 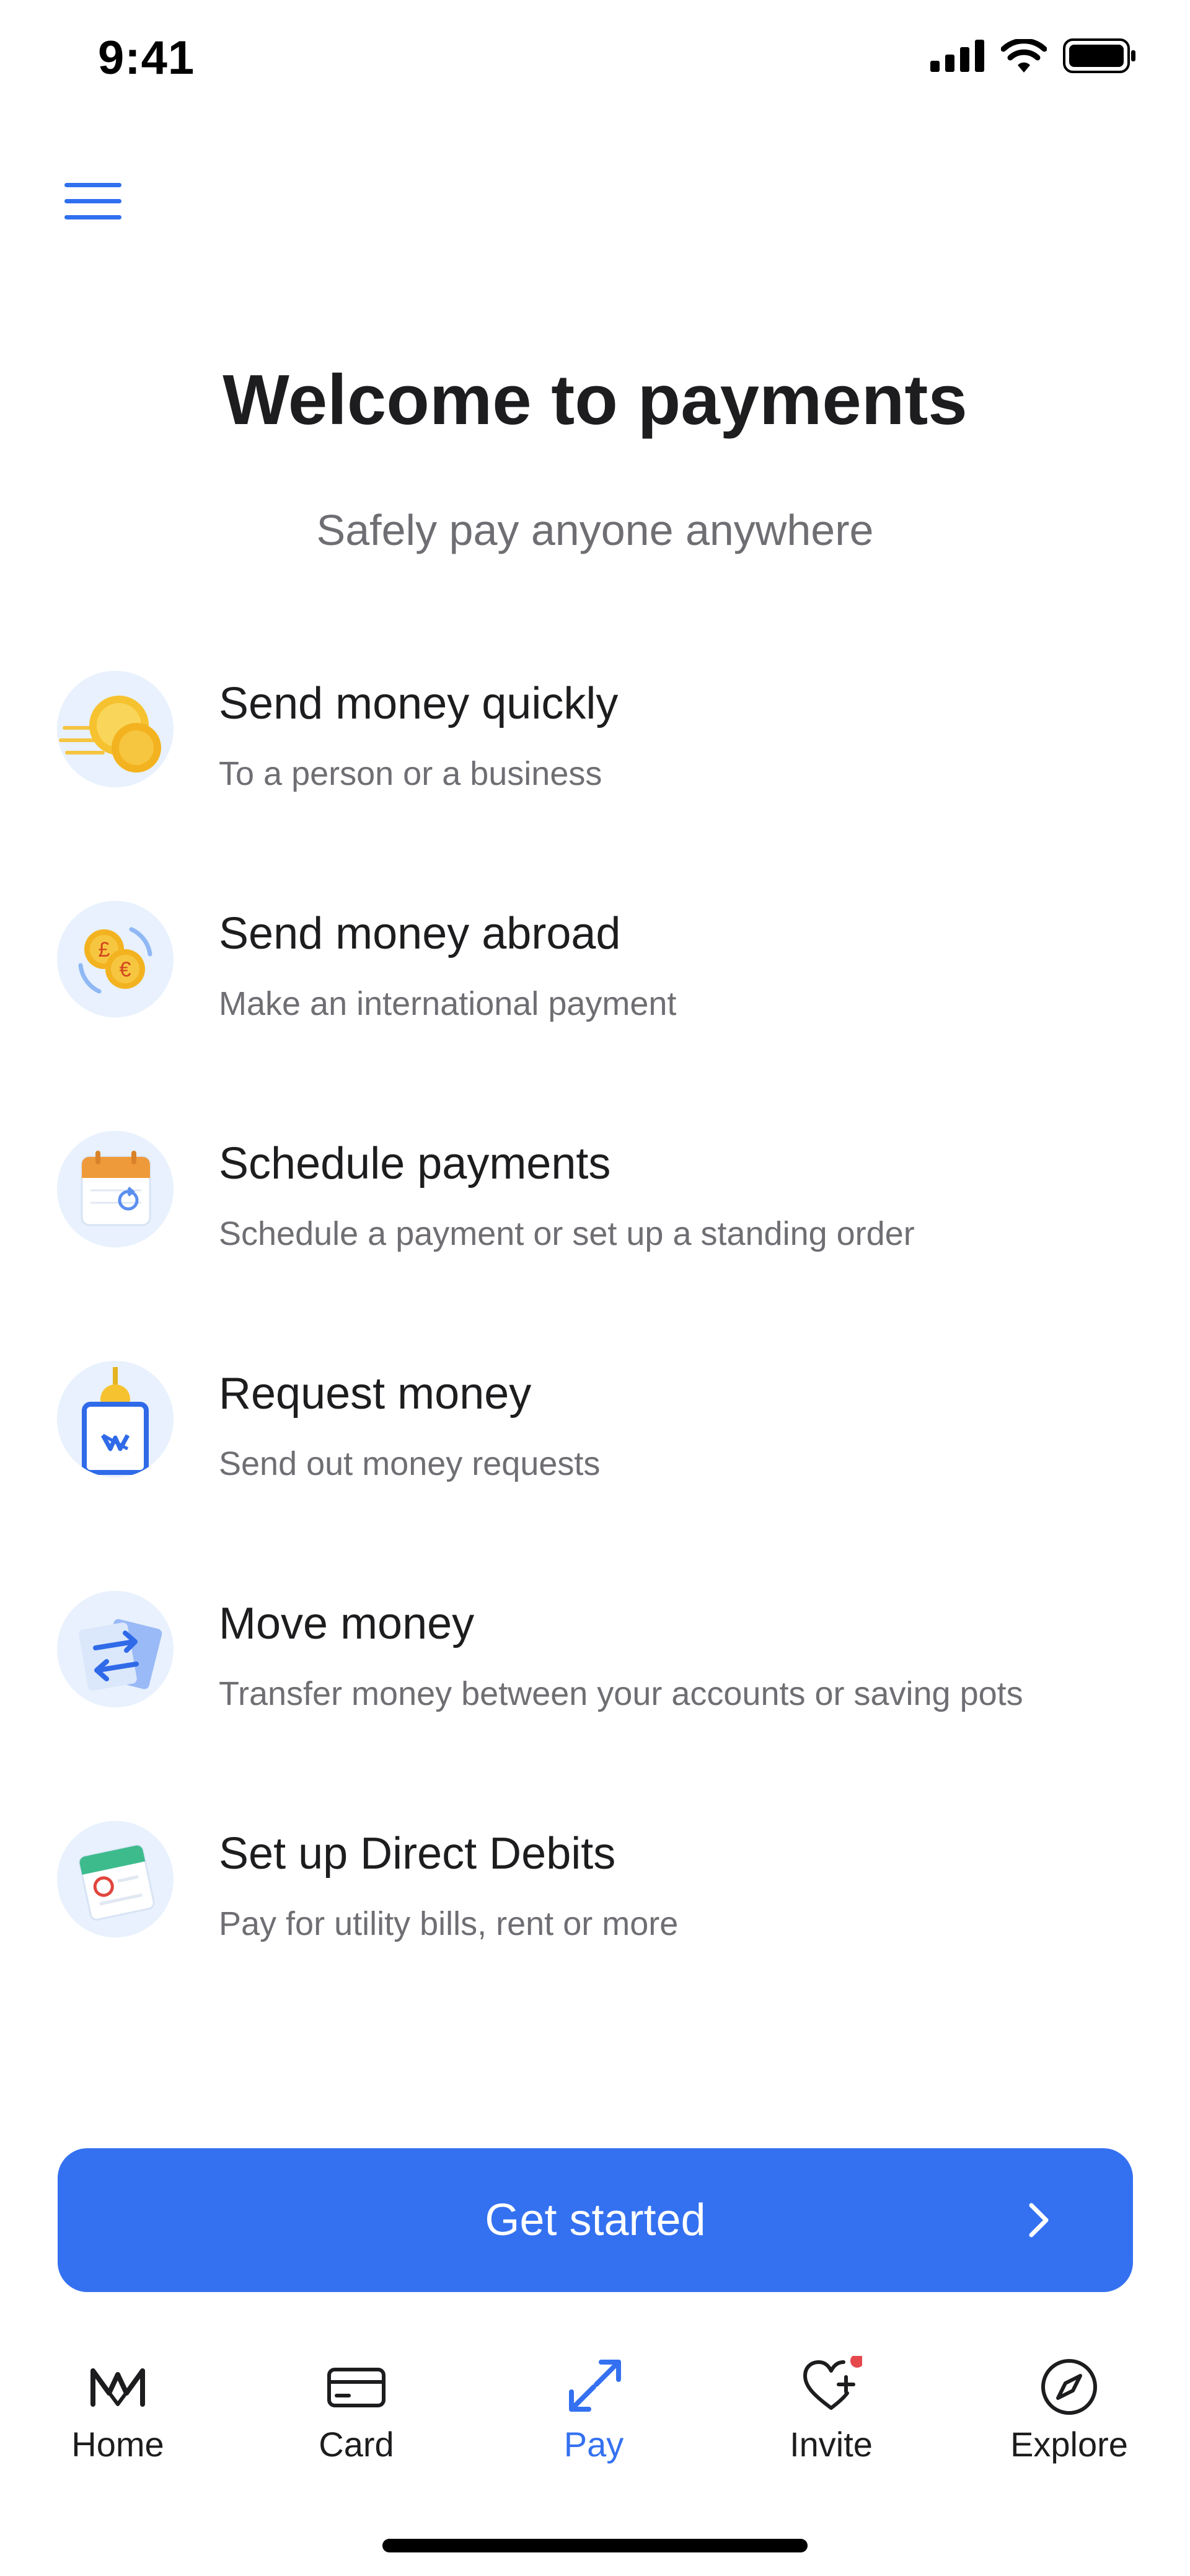 What do you see at coordinates (595, 2545) in the screenshot?
I see `home-indicator` at bounding box center [595, 2545].